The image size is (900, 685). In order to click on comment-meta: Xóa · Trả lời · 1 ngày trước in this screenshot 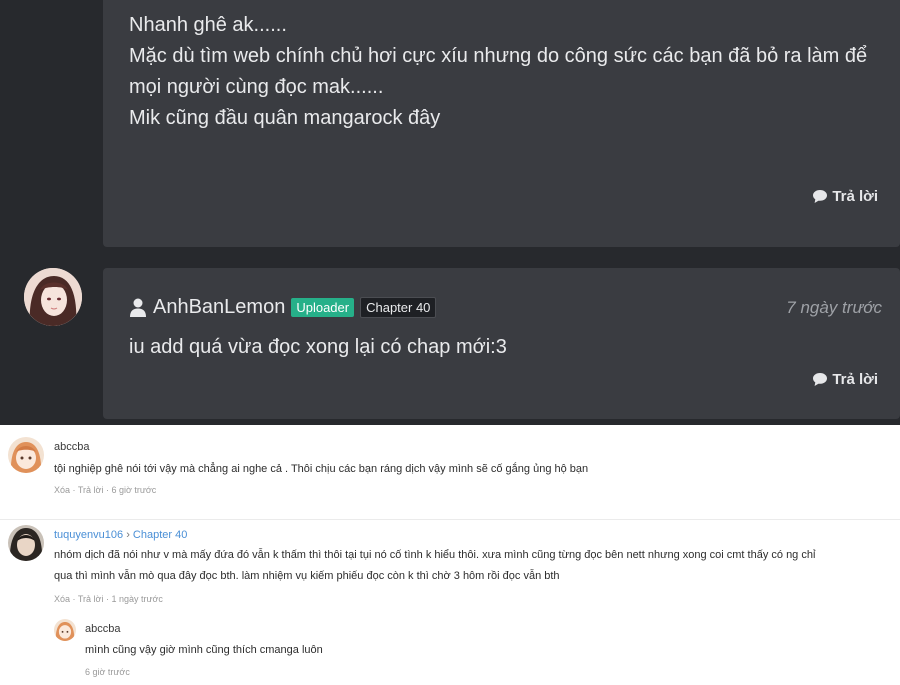, I will do `click(108, 599)`.